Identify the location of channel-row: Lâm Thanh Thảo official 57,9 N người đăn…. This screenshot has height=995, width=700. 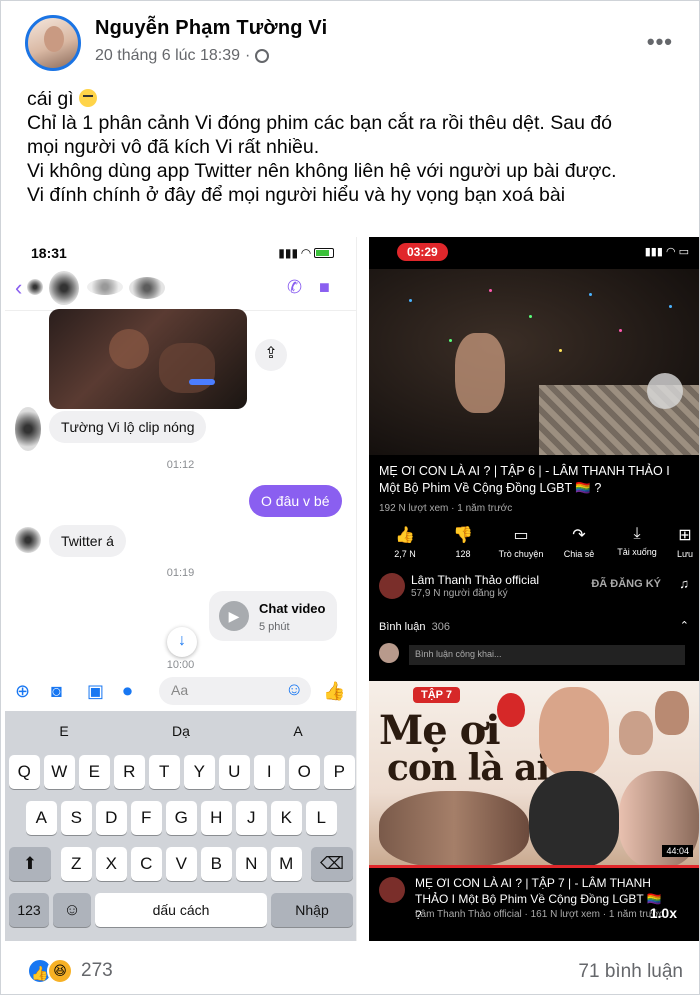
(534, 587).